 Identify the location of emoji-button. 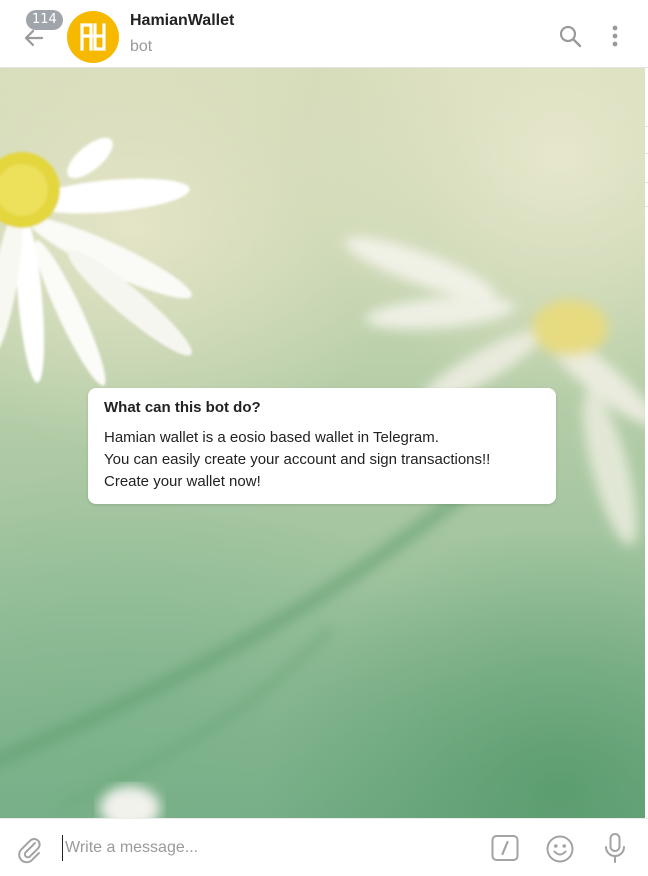
(560, 849).